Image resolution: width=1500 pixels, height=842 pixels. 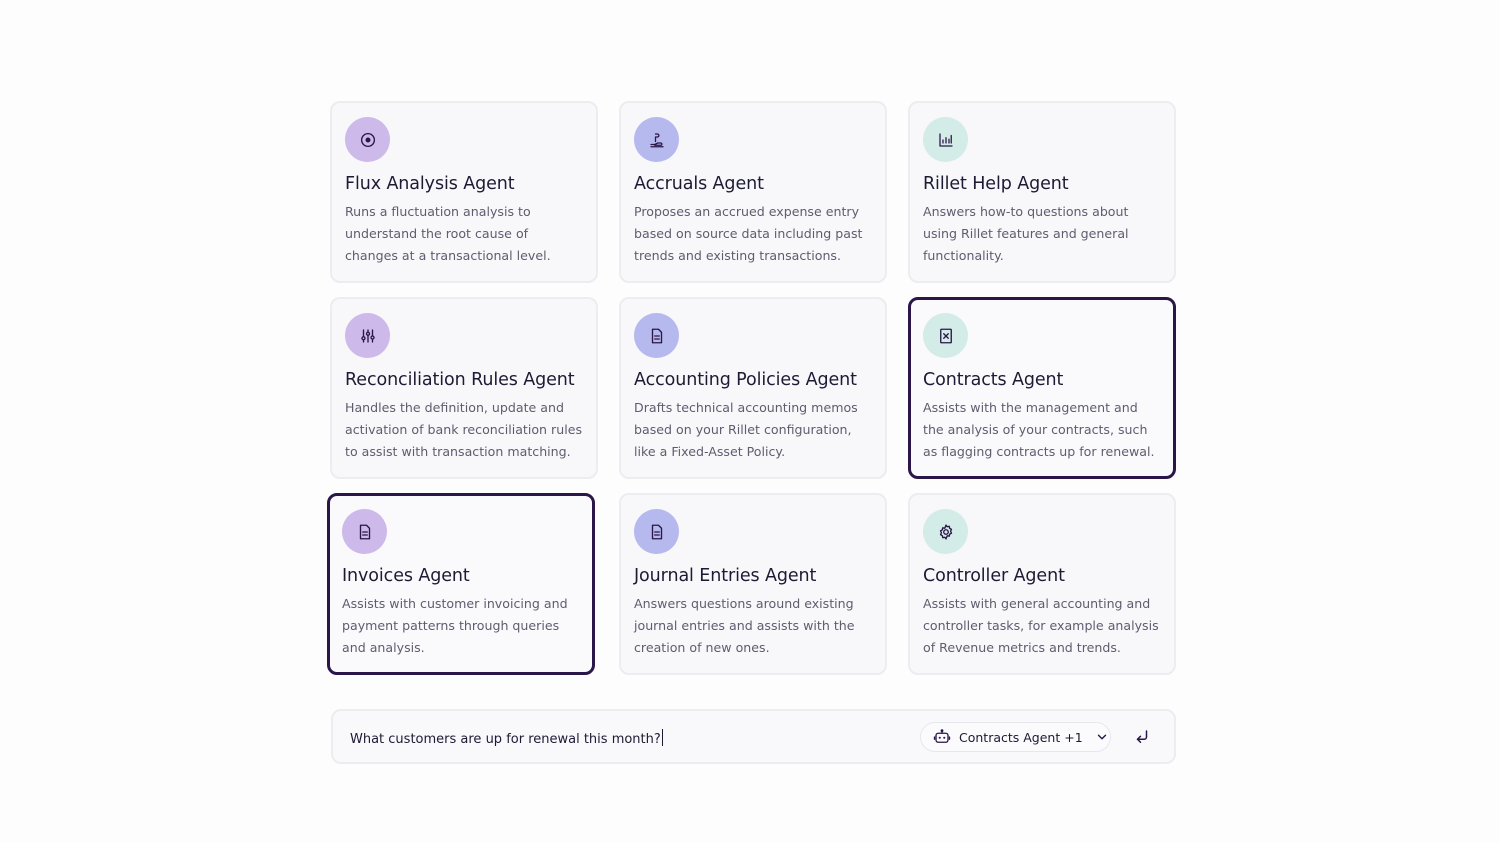 I want to click on agent-title: Rillet Help Agent, so click(x=996, y=184).